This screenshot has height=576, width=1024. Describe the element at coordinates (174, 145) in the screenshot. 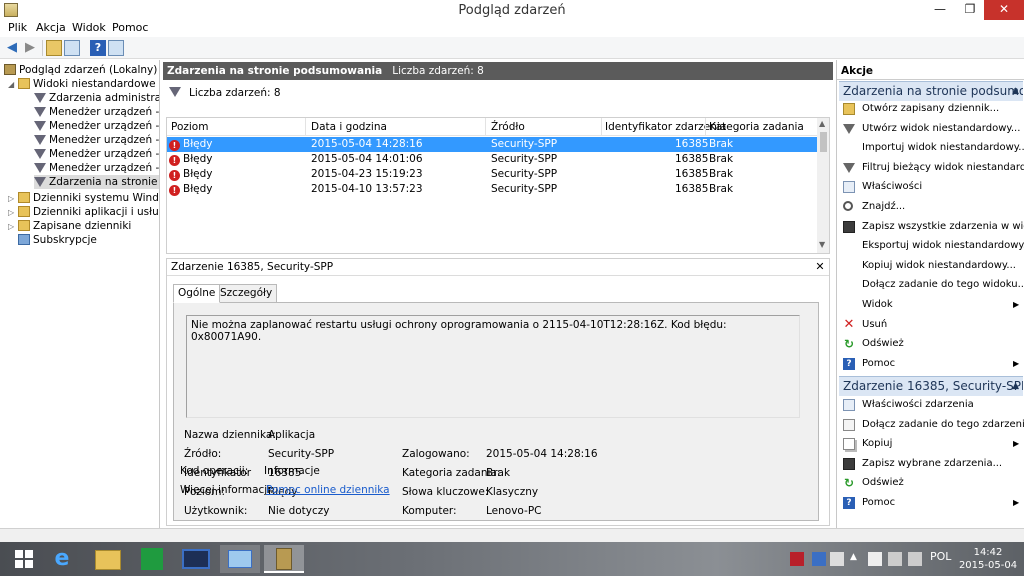

I see `error-icon: !` at that location.